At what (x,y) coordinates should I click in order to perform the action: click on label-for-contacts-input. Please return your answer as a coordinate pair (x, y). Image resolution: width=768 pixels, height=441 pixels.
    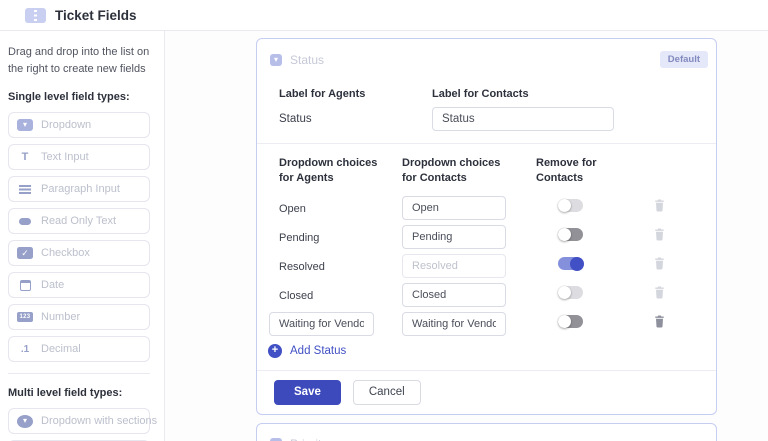
    Looking at the image, I should click on (523, 119).